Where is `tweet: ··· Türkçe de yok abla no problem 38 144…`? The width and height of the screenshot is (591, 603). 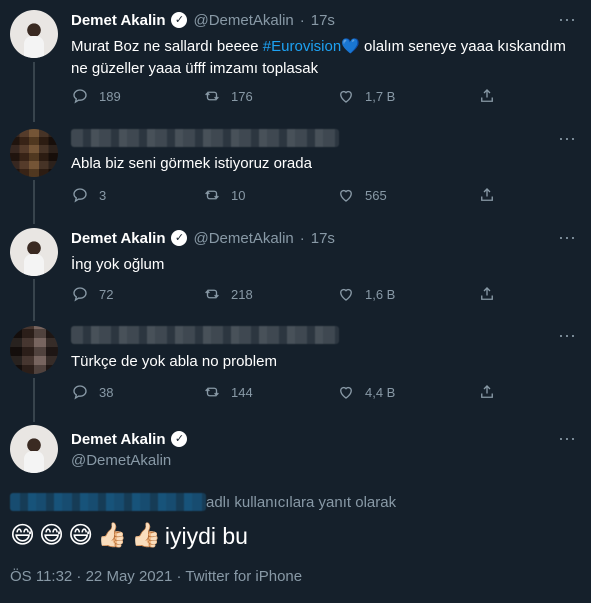
tweet: ··· Türkçe de yok abla no problem 38 144… is located at coordinates (295, 369).